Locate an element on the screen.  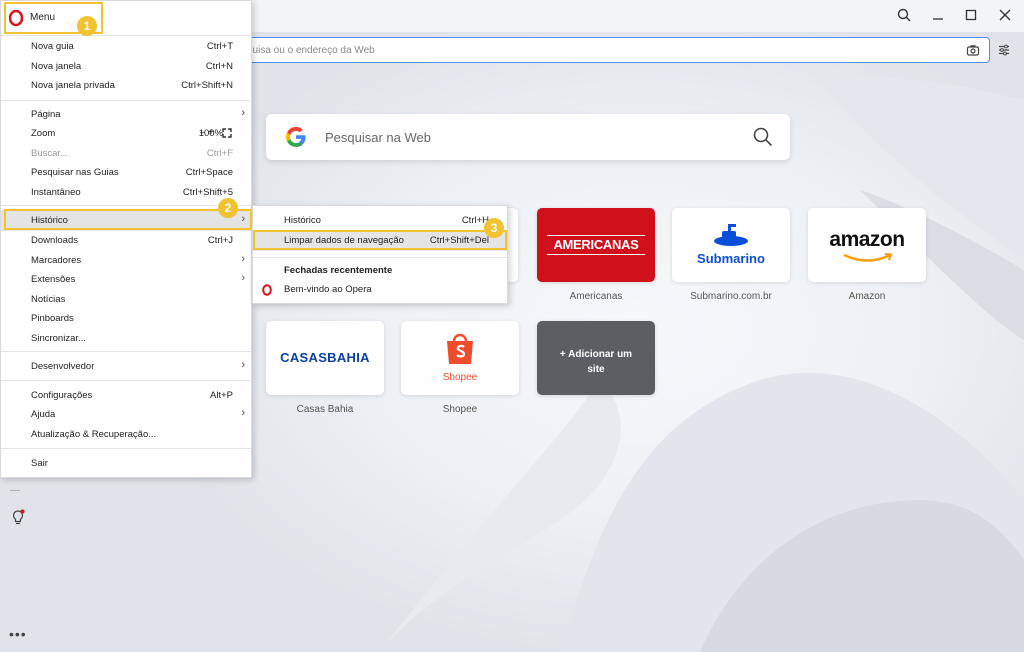
menu-item-downloads: Downloads Ctrl+J is located at coordinates (126, 240).